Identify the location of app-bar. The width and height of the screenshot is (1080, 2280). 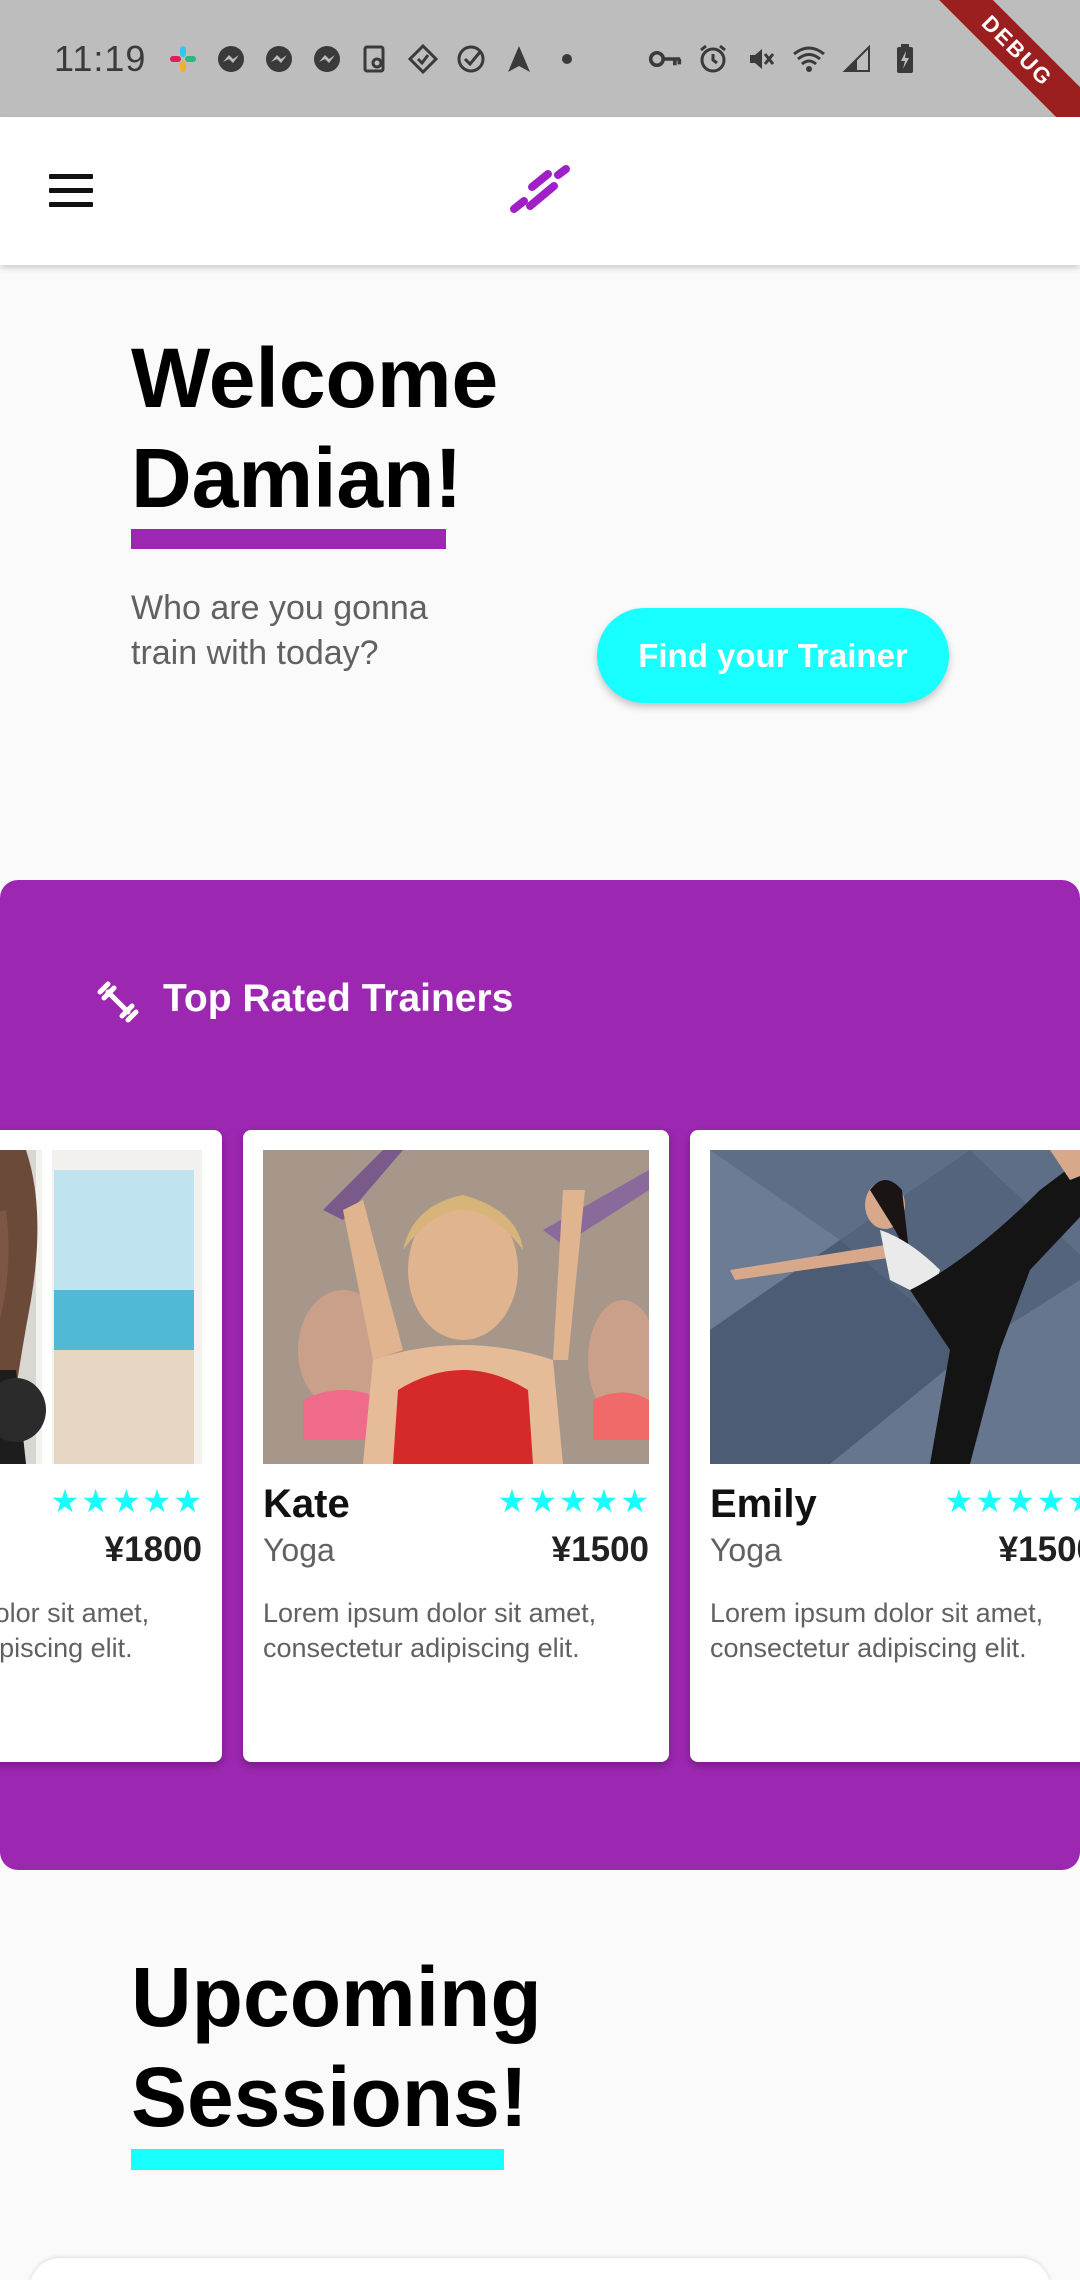
(540, 191).